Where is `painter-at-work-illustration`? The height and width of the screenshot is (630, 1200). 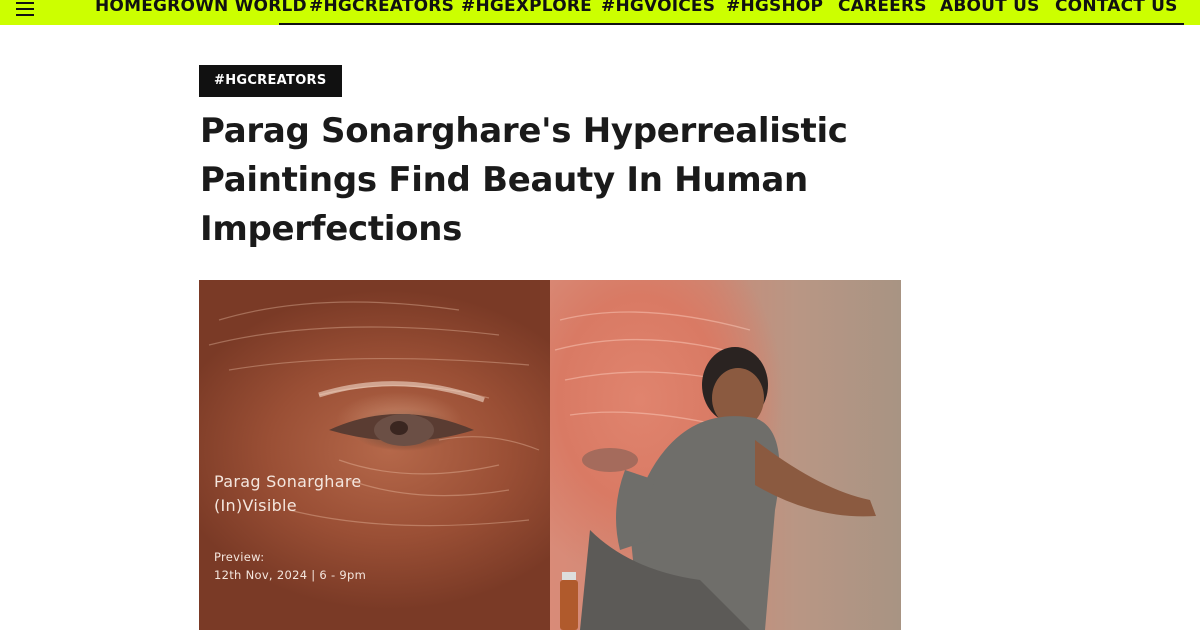 painter-at-work-illustration is located at coordinates (715, 470).